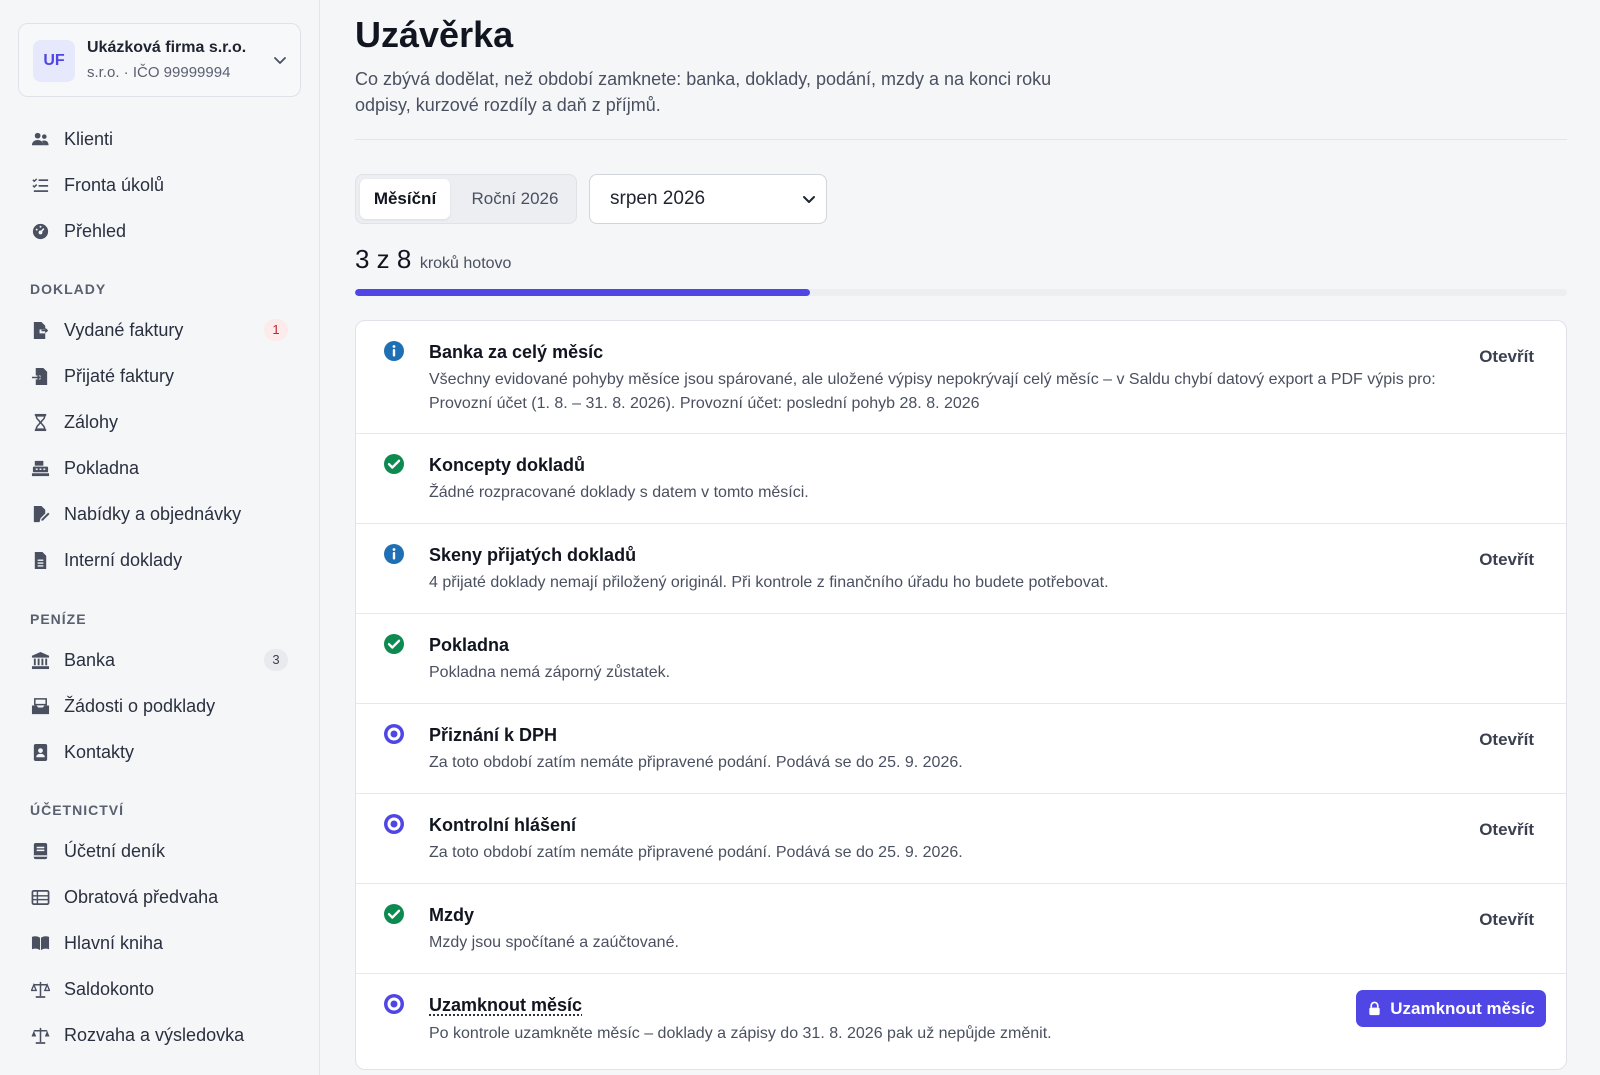 The width and height of the screenshot is (1600, 1075). What do you see at coordinates (40, 943) in the screenshot?
I see `book-icon` at bounding box center [40, 943].